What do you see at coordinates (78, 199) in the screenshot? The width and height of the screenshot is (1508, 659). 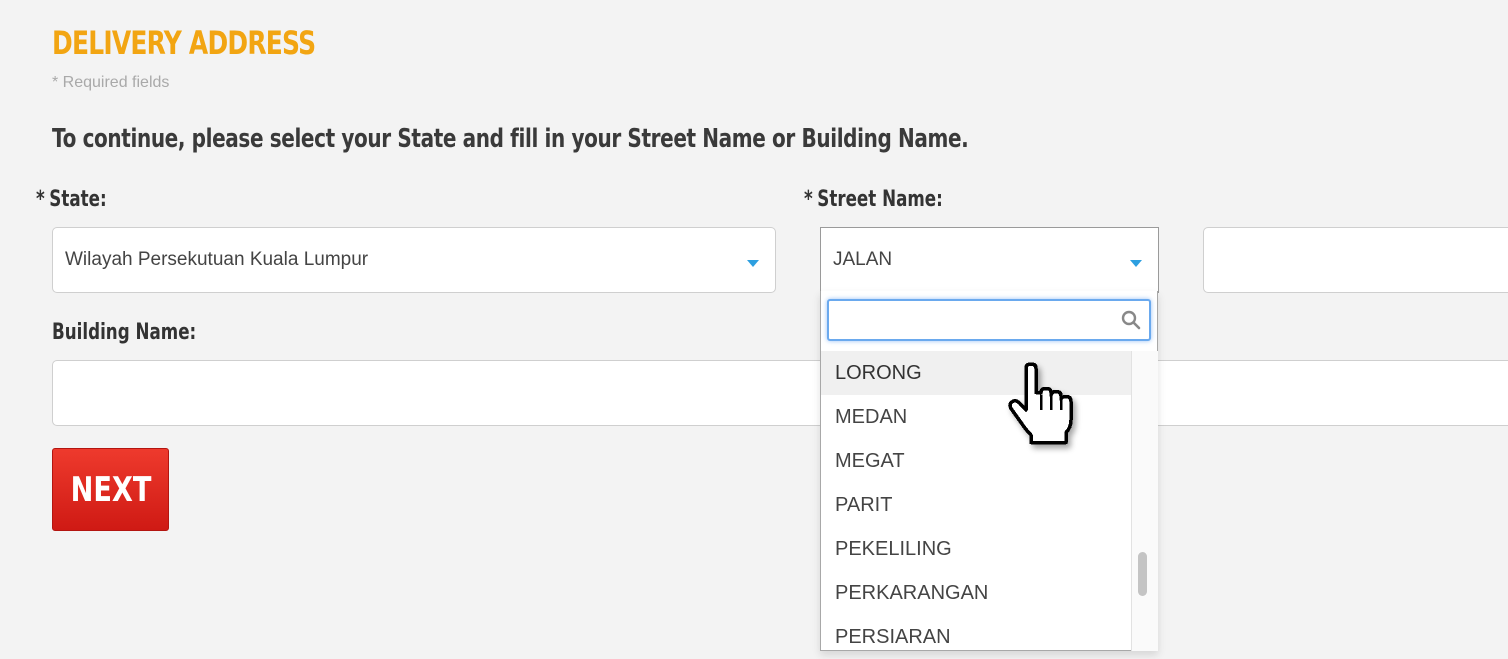 I see `state-label-text: State:` at bounding box center [78, 199].